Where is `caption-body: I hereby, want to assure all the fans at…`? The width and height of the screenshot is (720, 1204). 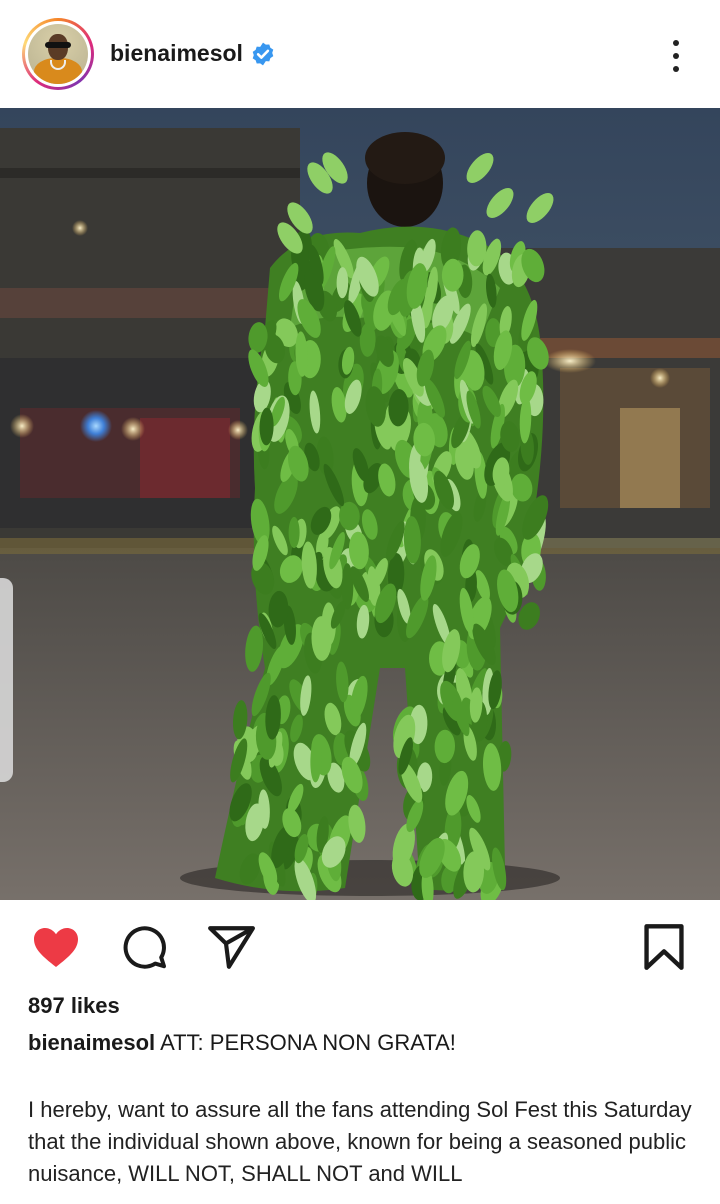 caption-body: I hereby, want to assure all the fans at… is located at coordinates (360, 1141).